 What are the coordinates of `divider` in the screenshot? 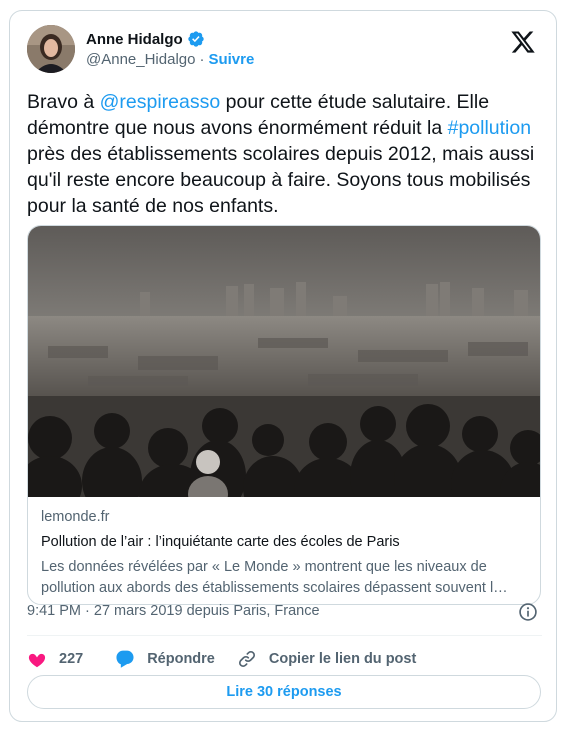 It's located at (284, 635).